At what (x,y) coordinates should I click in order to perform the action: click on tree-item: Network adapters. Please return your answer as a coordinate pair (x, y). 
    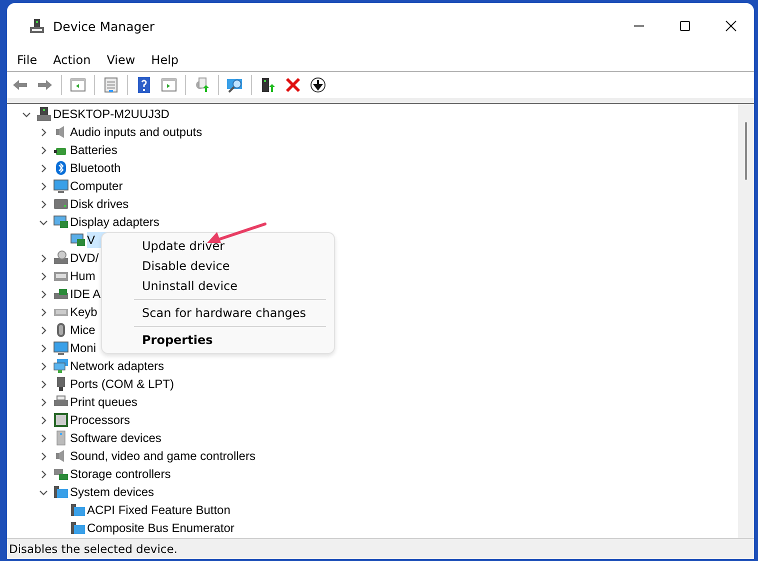
    Looking at the image, I should click on (119, 366).